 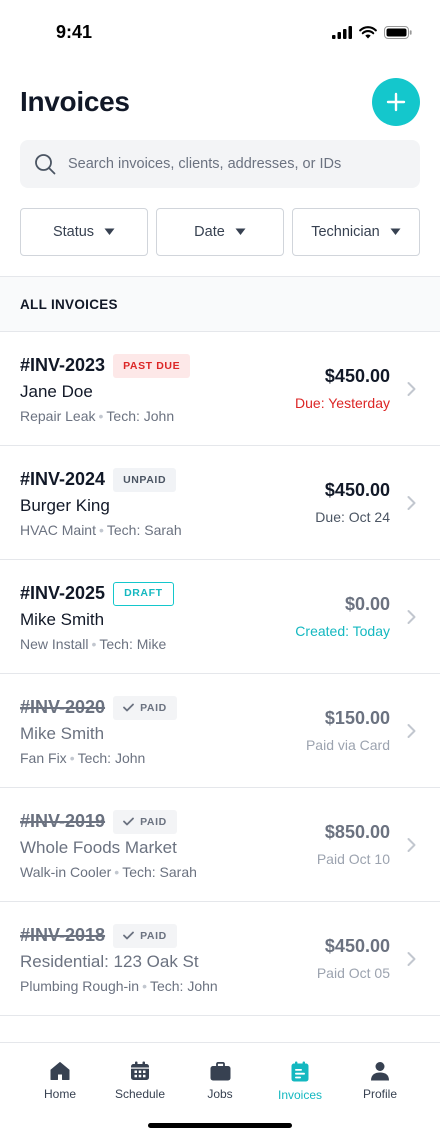 I want to click on signal-icon, so click(x=342, y=32).